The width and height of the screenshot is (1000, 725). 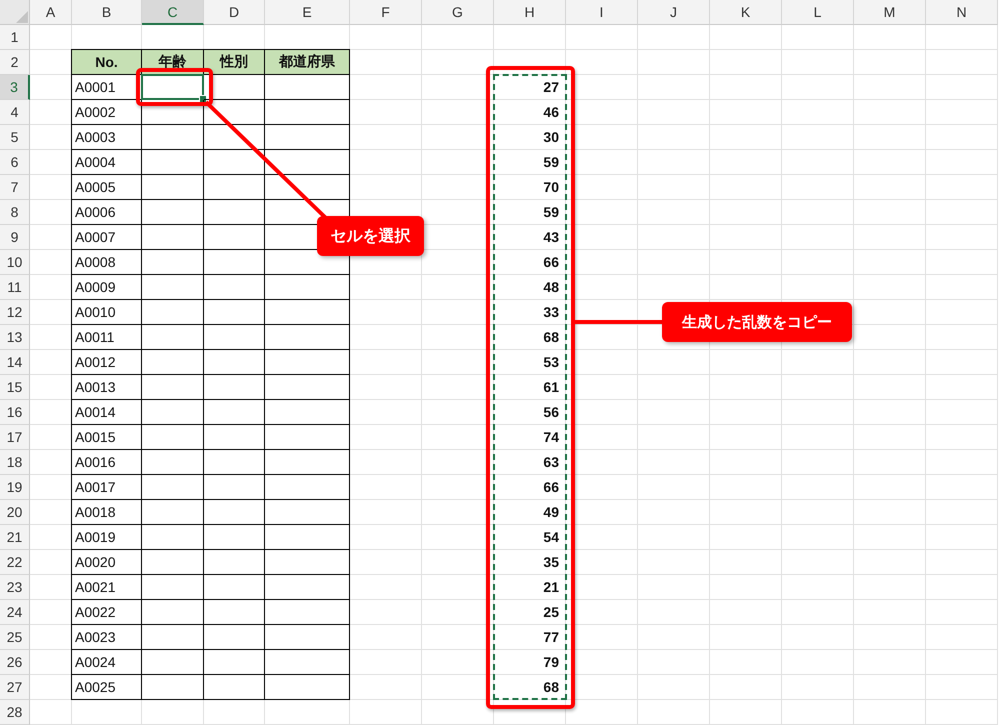 What do you see at coordinates (15, 37) in the screenshot?
I see `row-header: 1` at bounding box center [15, 37].